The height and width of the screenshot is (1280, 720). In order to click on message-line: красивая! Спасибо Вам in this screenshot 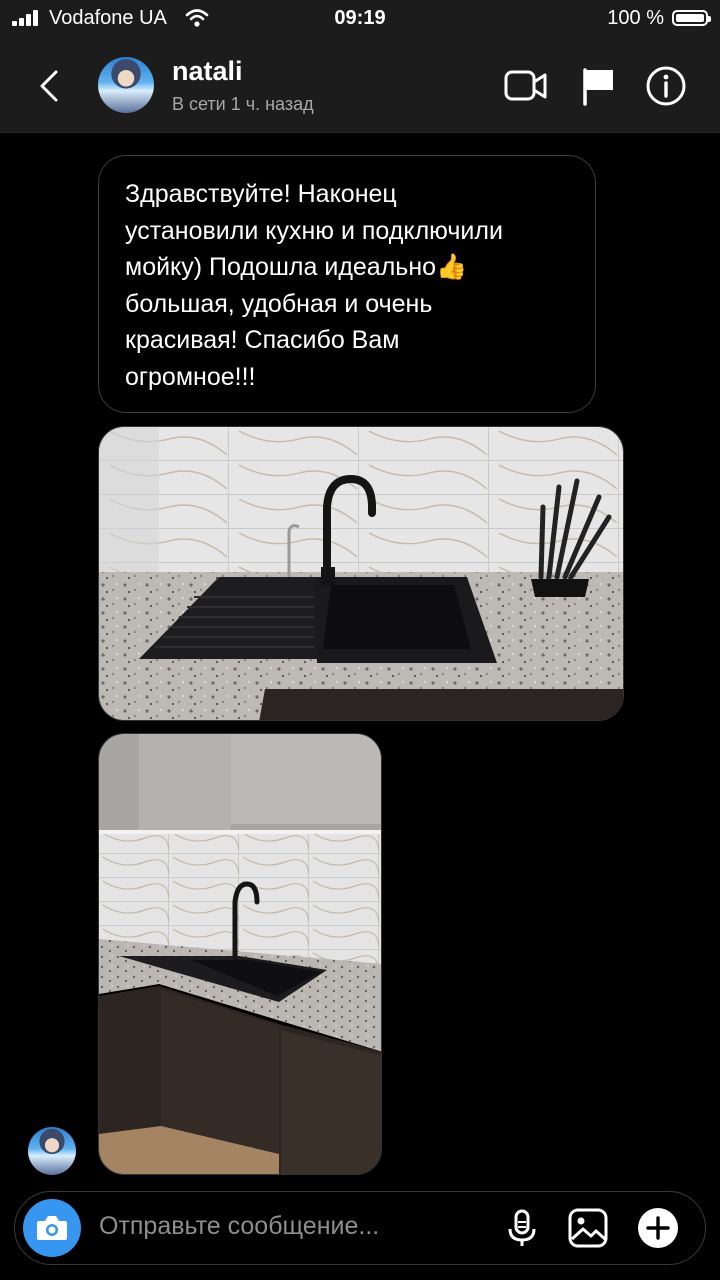, I will do `click(262, 340)`.